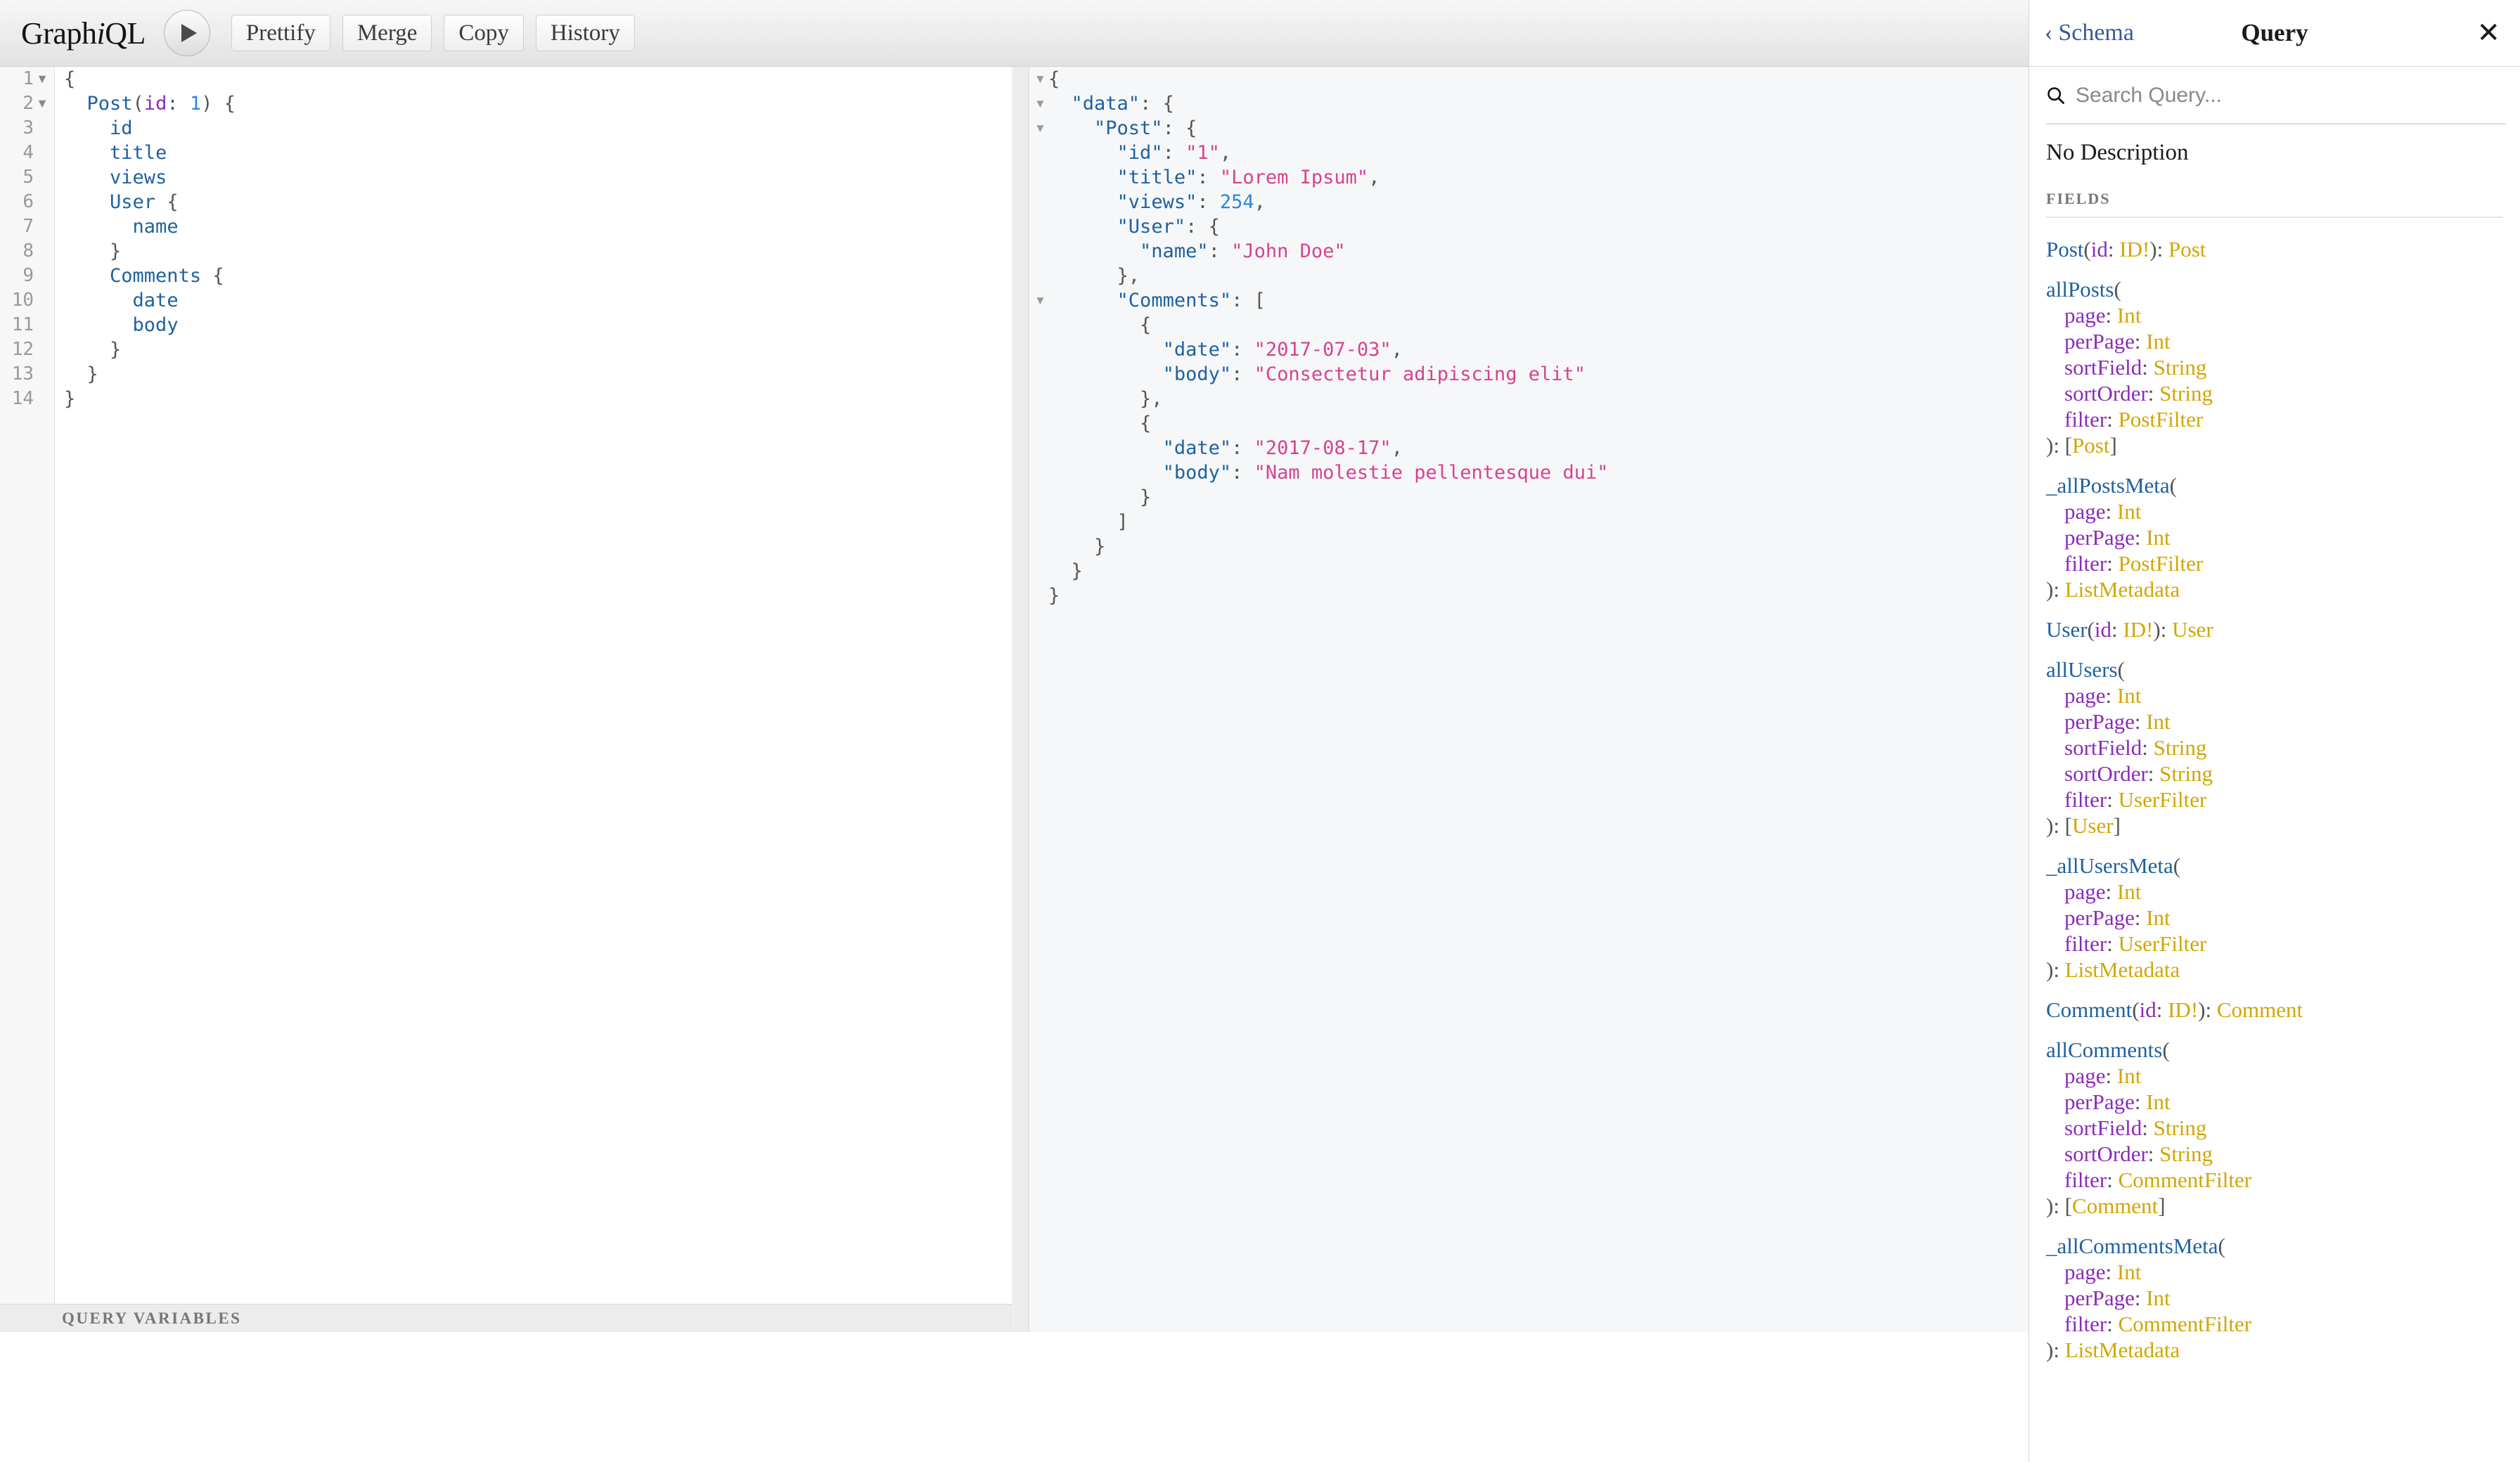 The image size is (2520, 1462). I want to click on token-key: "Comments", so click(1174, 300).